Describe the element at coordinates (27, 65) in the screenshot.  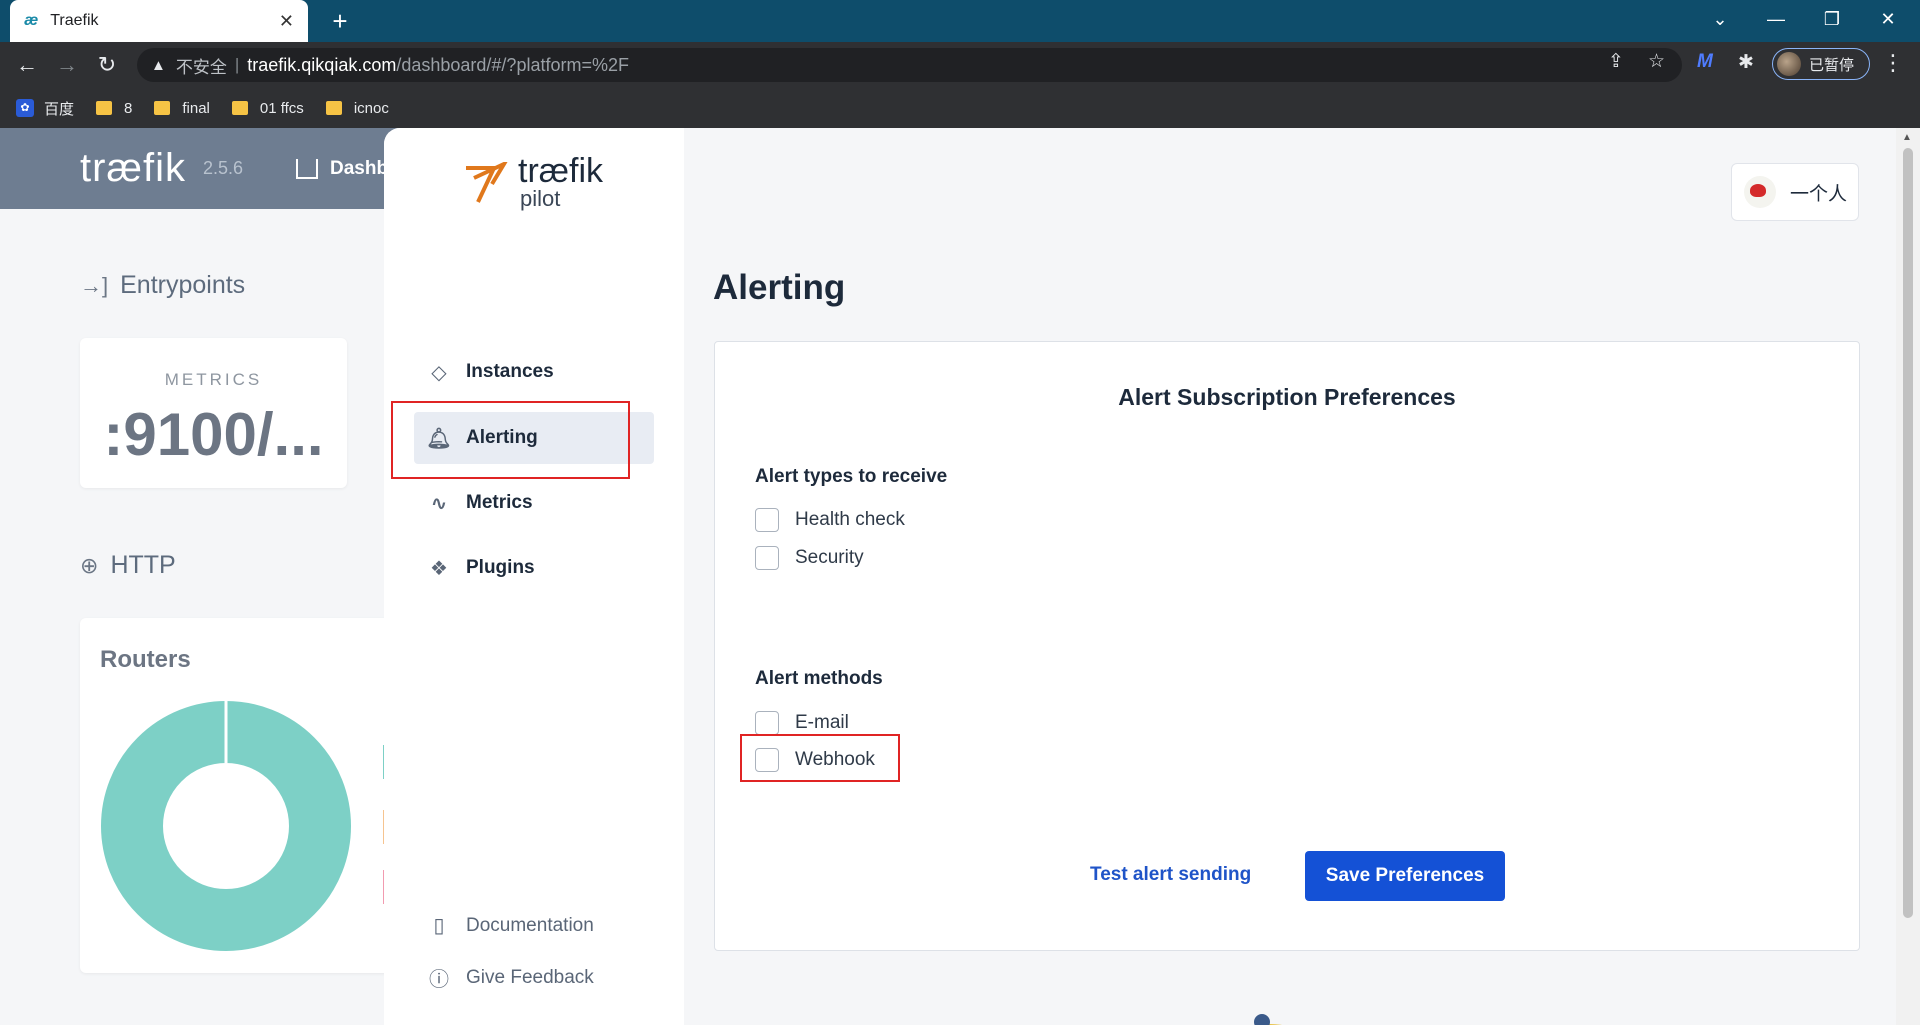
I see `back-icon: ←` at that location.